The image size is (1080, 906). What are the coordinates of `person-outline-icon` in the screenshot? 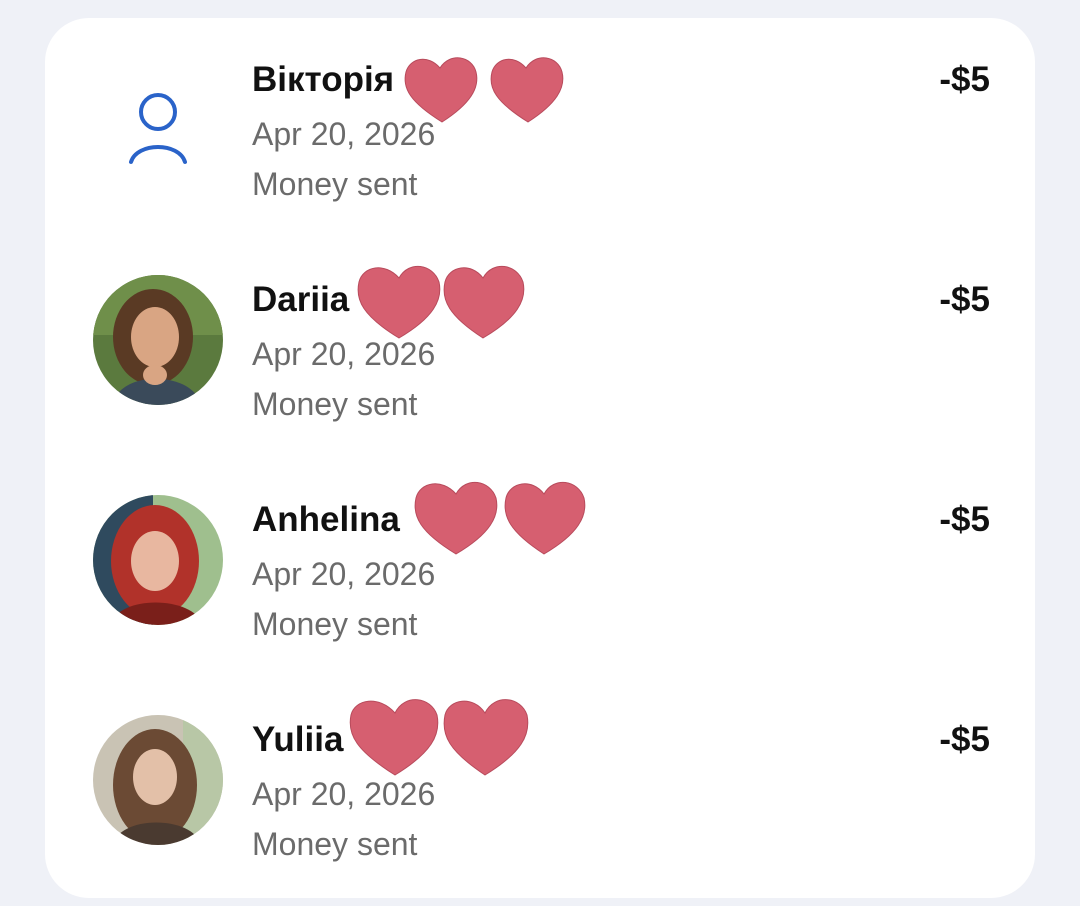 It's located at (158, 128).